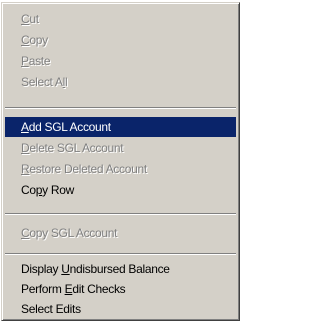 The image size is (320, 325). I want to click on menu-item-perform-edit-checks: Perform Edit Checks, so click(120, 289).